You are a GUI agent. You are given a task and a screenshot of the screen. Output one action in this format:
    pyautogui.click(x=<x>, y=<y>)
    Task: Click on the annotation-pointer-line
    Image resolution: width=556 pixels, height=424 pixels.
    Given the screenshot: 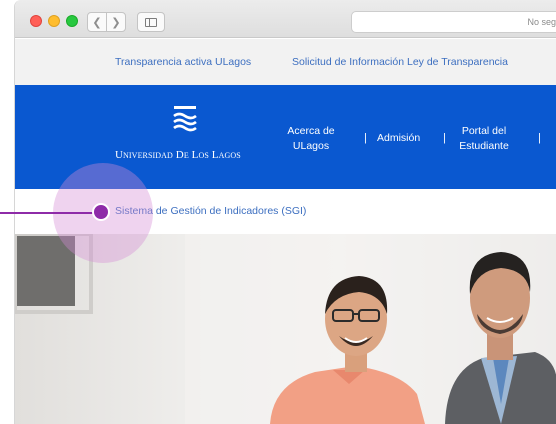 What is the action you would take?
    pyautogui.click(x=48, y=213)
    